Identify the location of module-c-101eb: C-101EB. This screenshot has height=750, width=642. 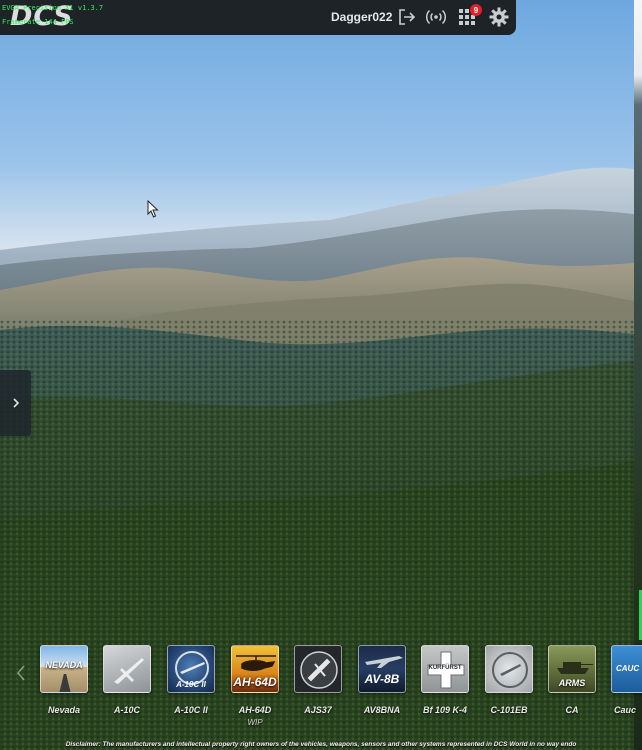
(509, 680).